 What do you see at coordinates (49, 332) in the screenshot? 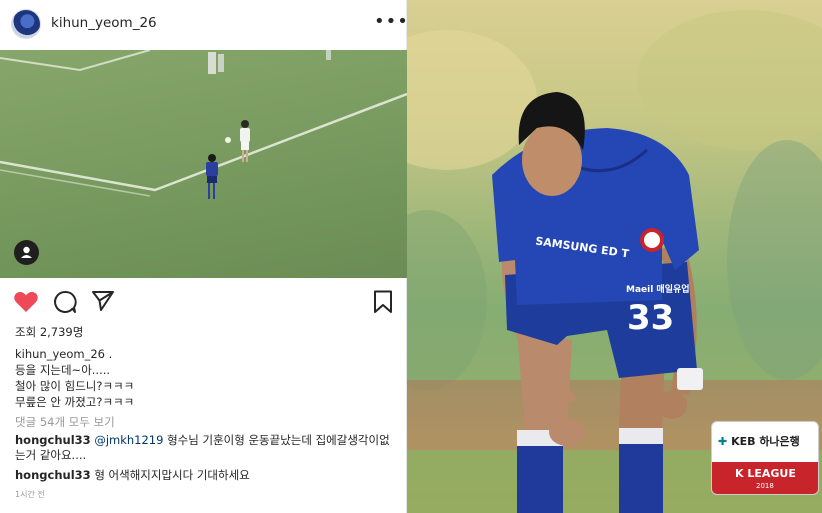
I see `view-count: 조회 2,739명` at bounding box center [49, 332].